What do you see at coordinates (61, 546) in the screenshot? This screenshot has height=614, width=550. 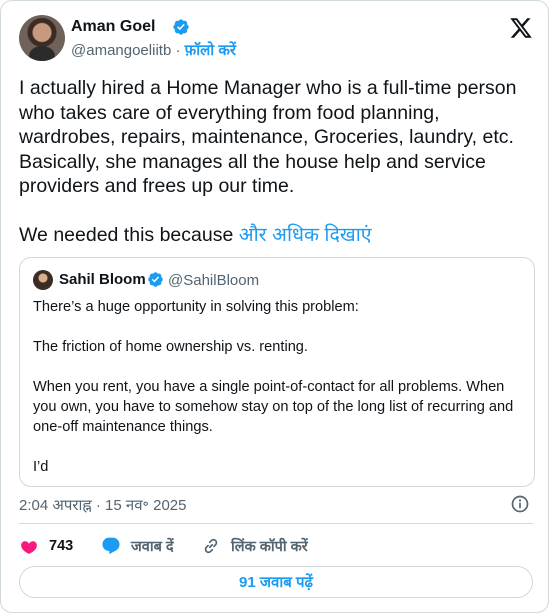 I see `like-count: 743` at bounding box center [61, 546].